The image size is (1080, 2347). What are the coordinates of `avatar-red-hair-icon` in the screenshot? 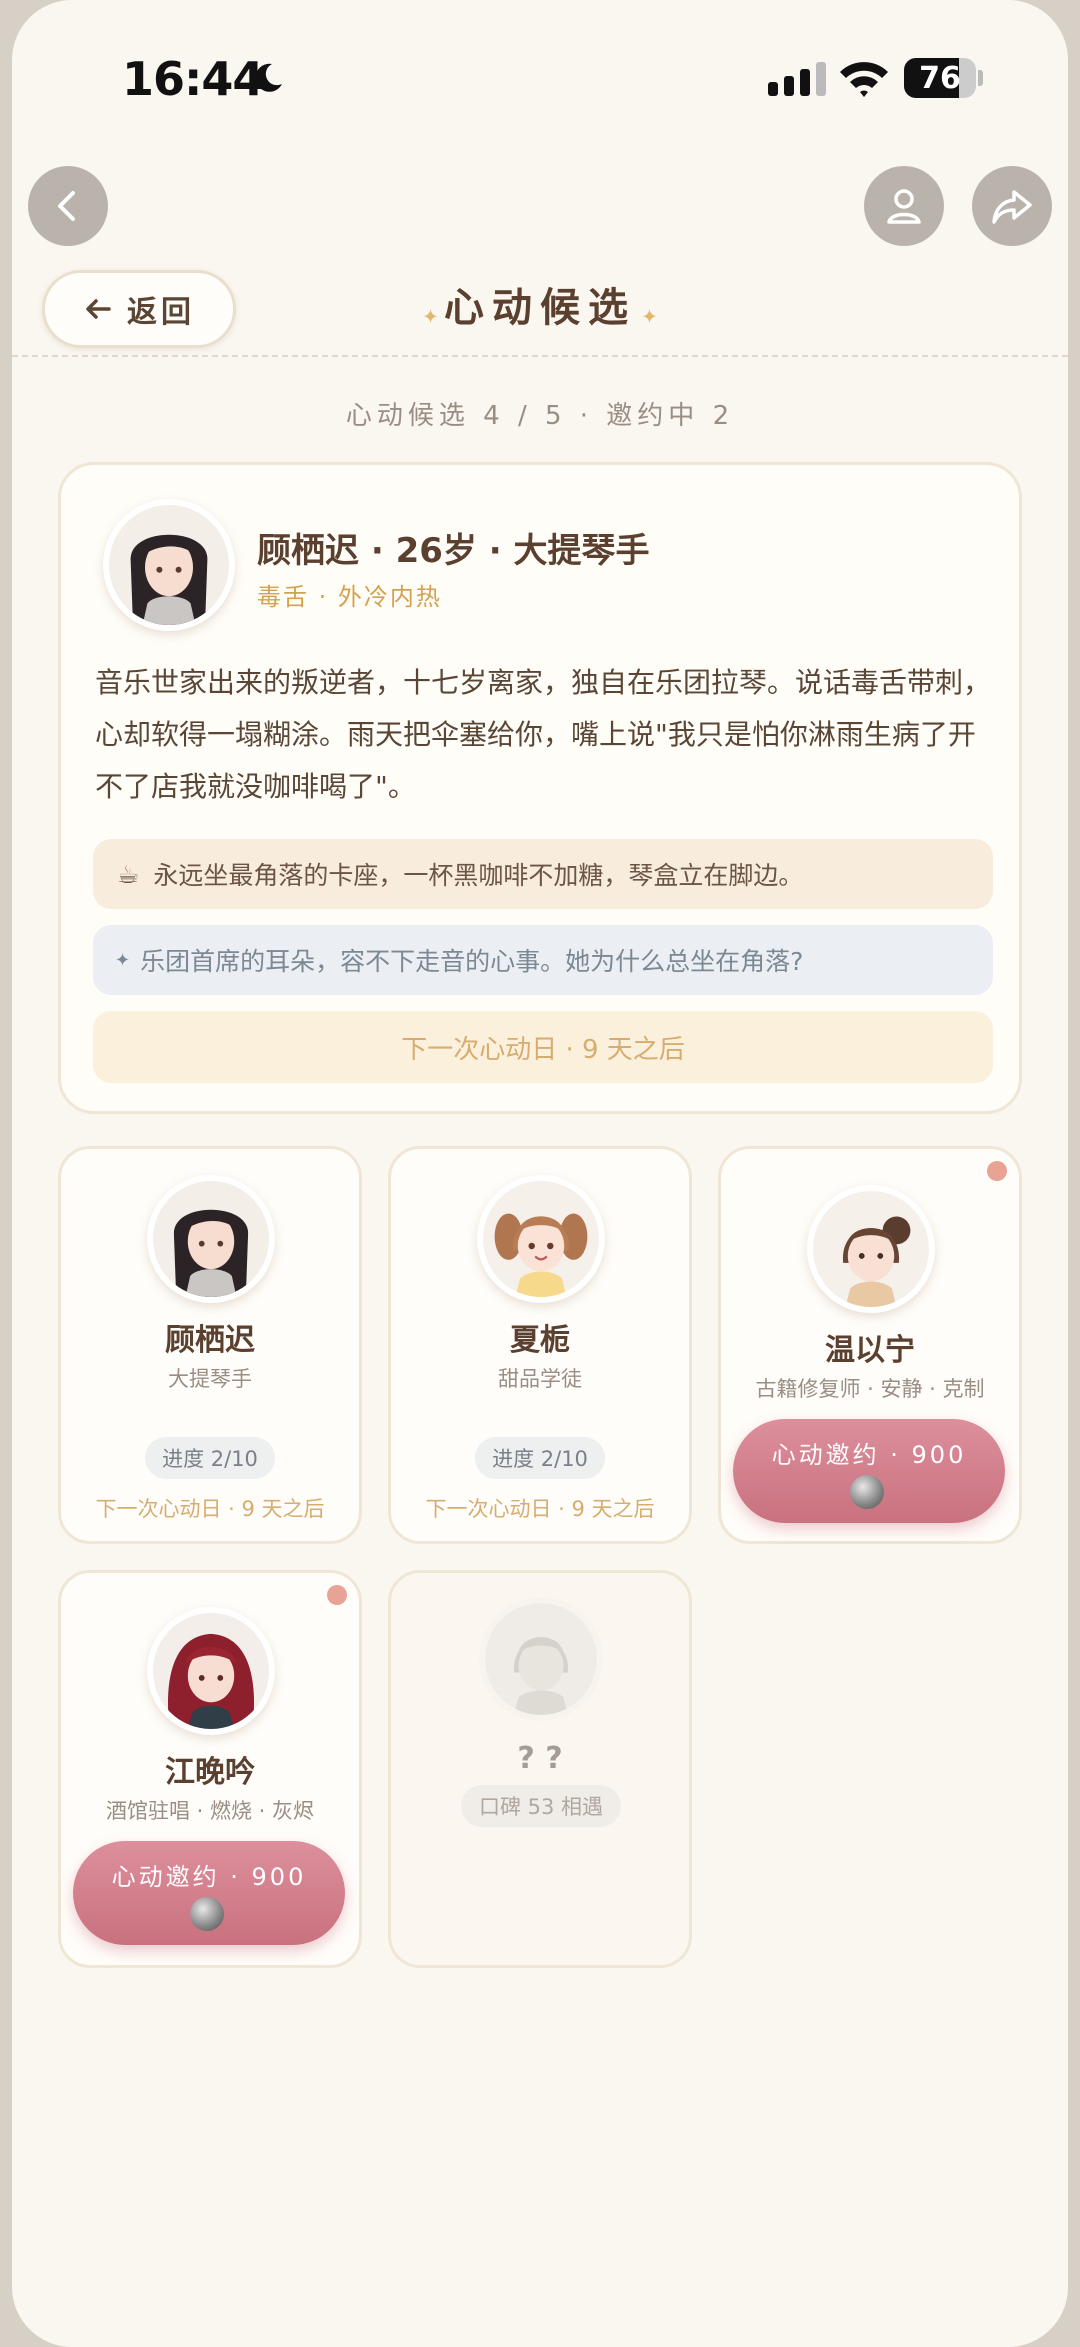 It's located at (211, 1671).